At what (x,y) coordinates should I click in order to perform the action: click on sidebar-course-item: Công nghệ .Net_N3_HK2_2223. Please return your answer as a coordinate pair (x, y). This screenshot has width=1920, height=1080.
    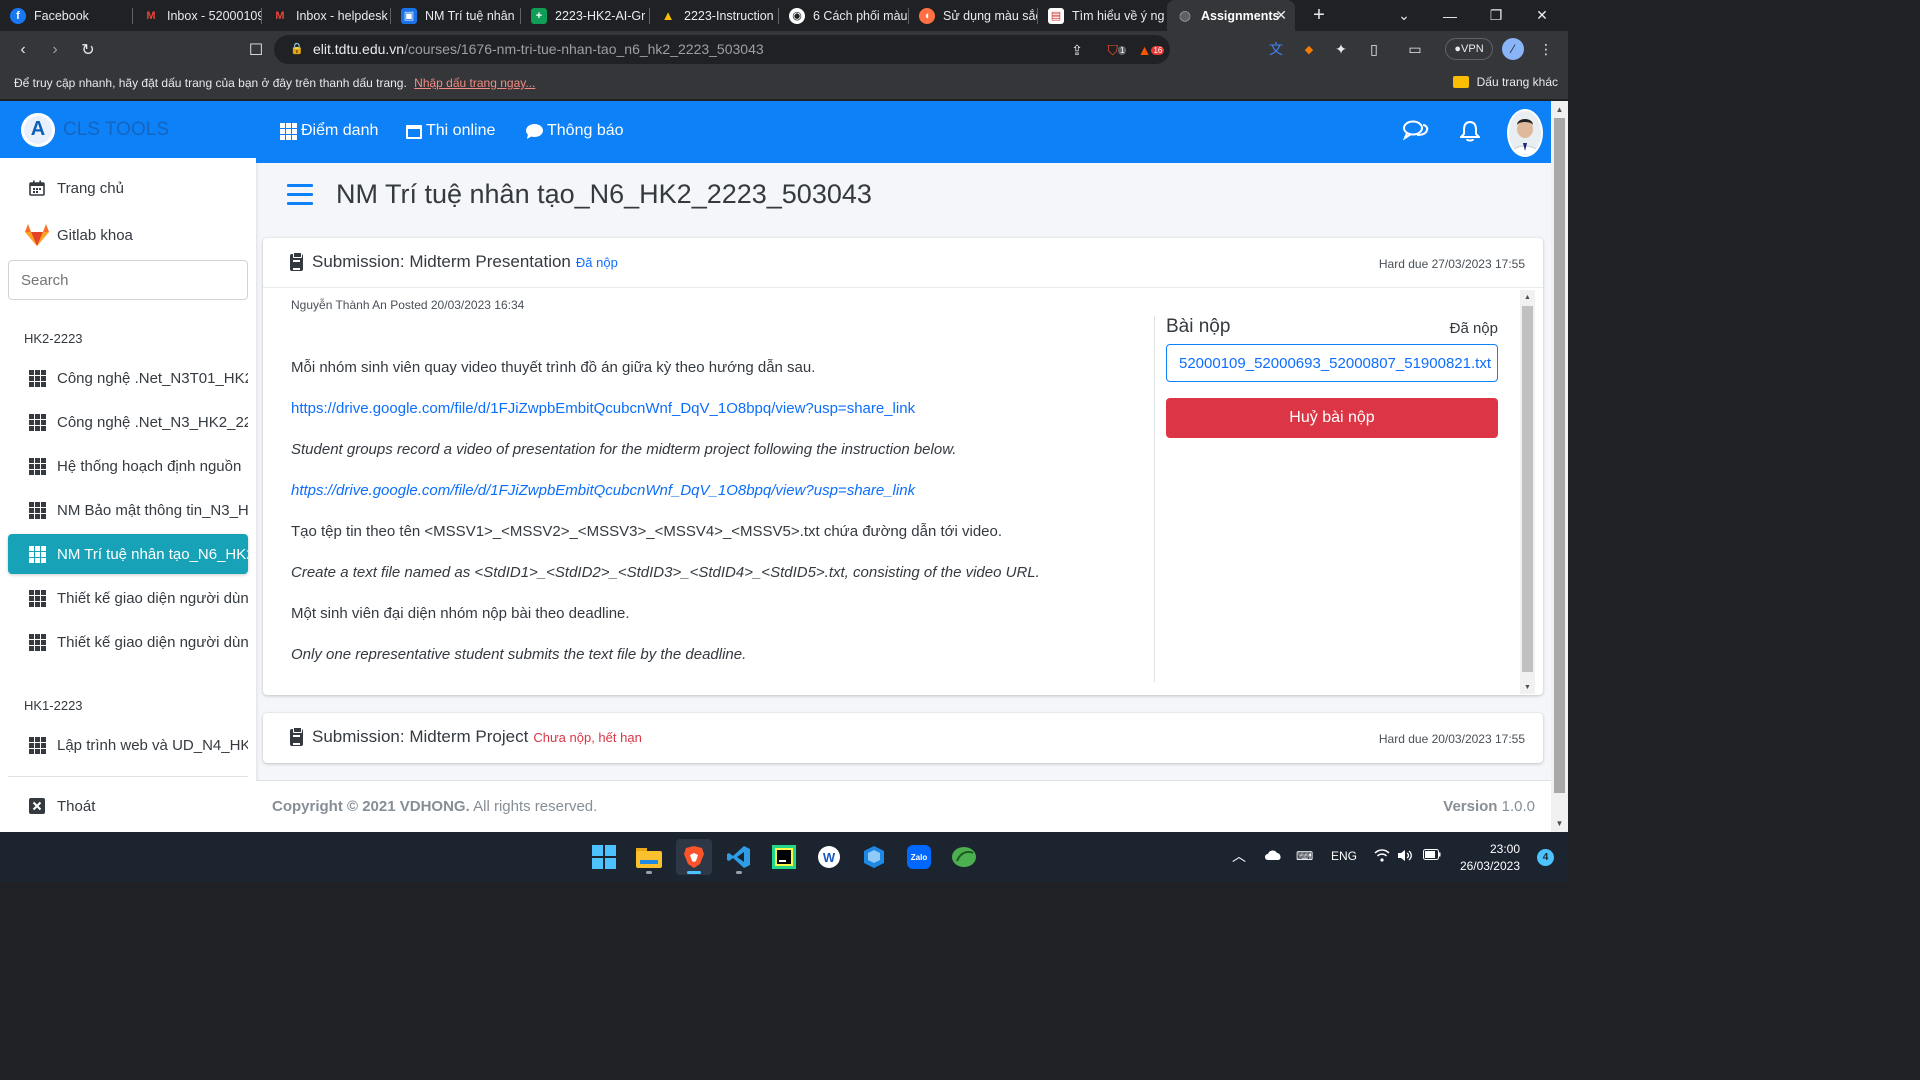
    Looking at the image, I should click on (128, 422).